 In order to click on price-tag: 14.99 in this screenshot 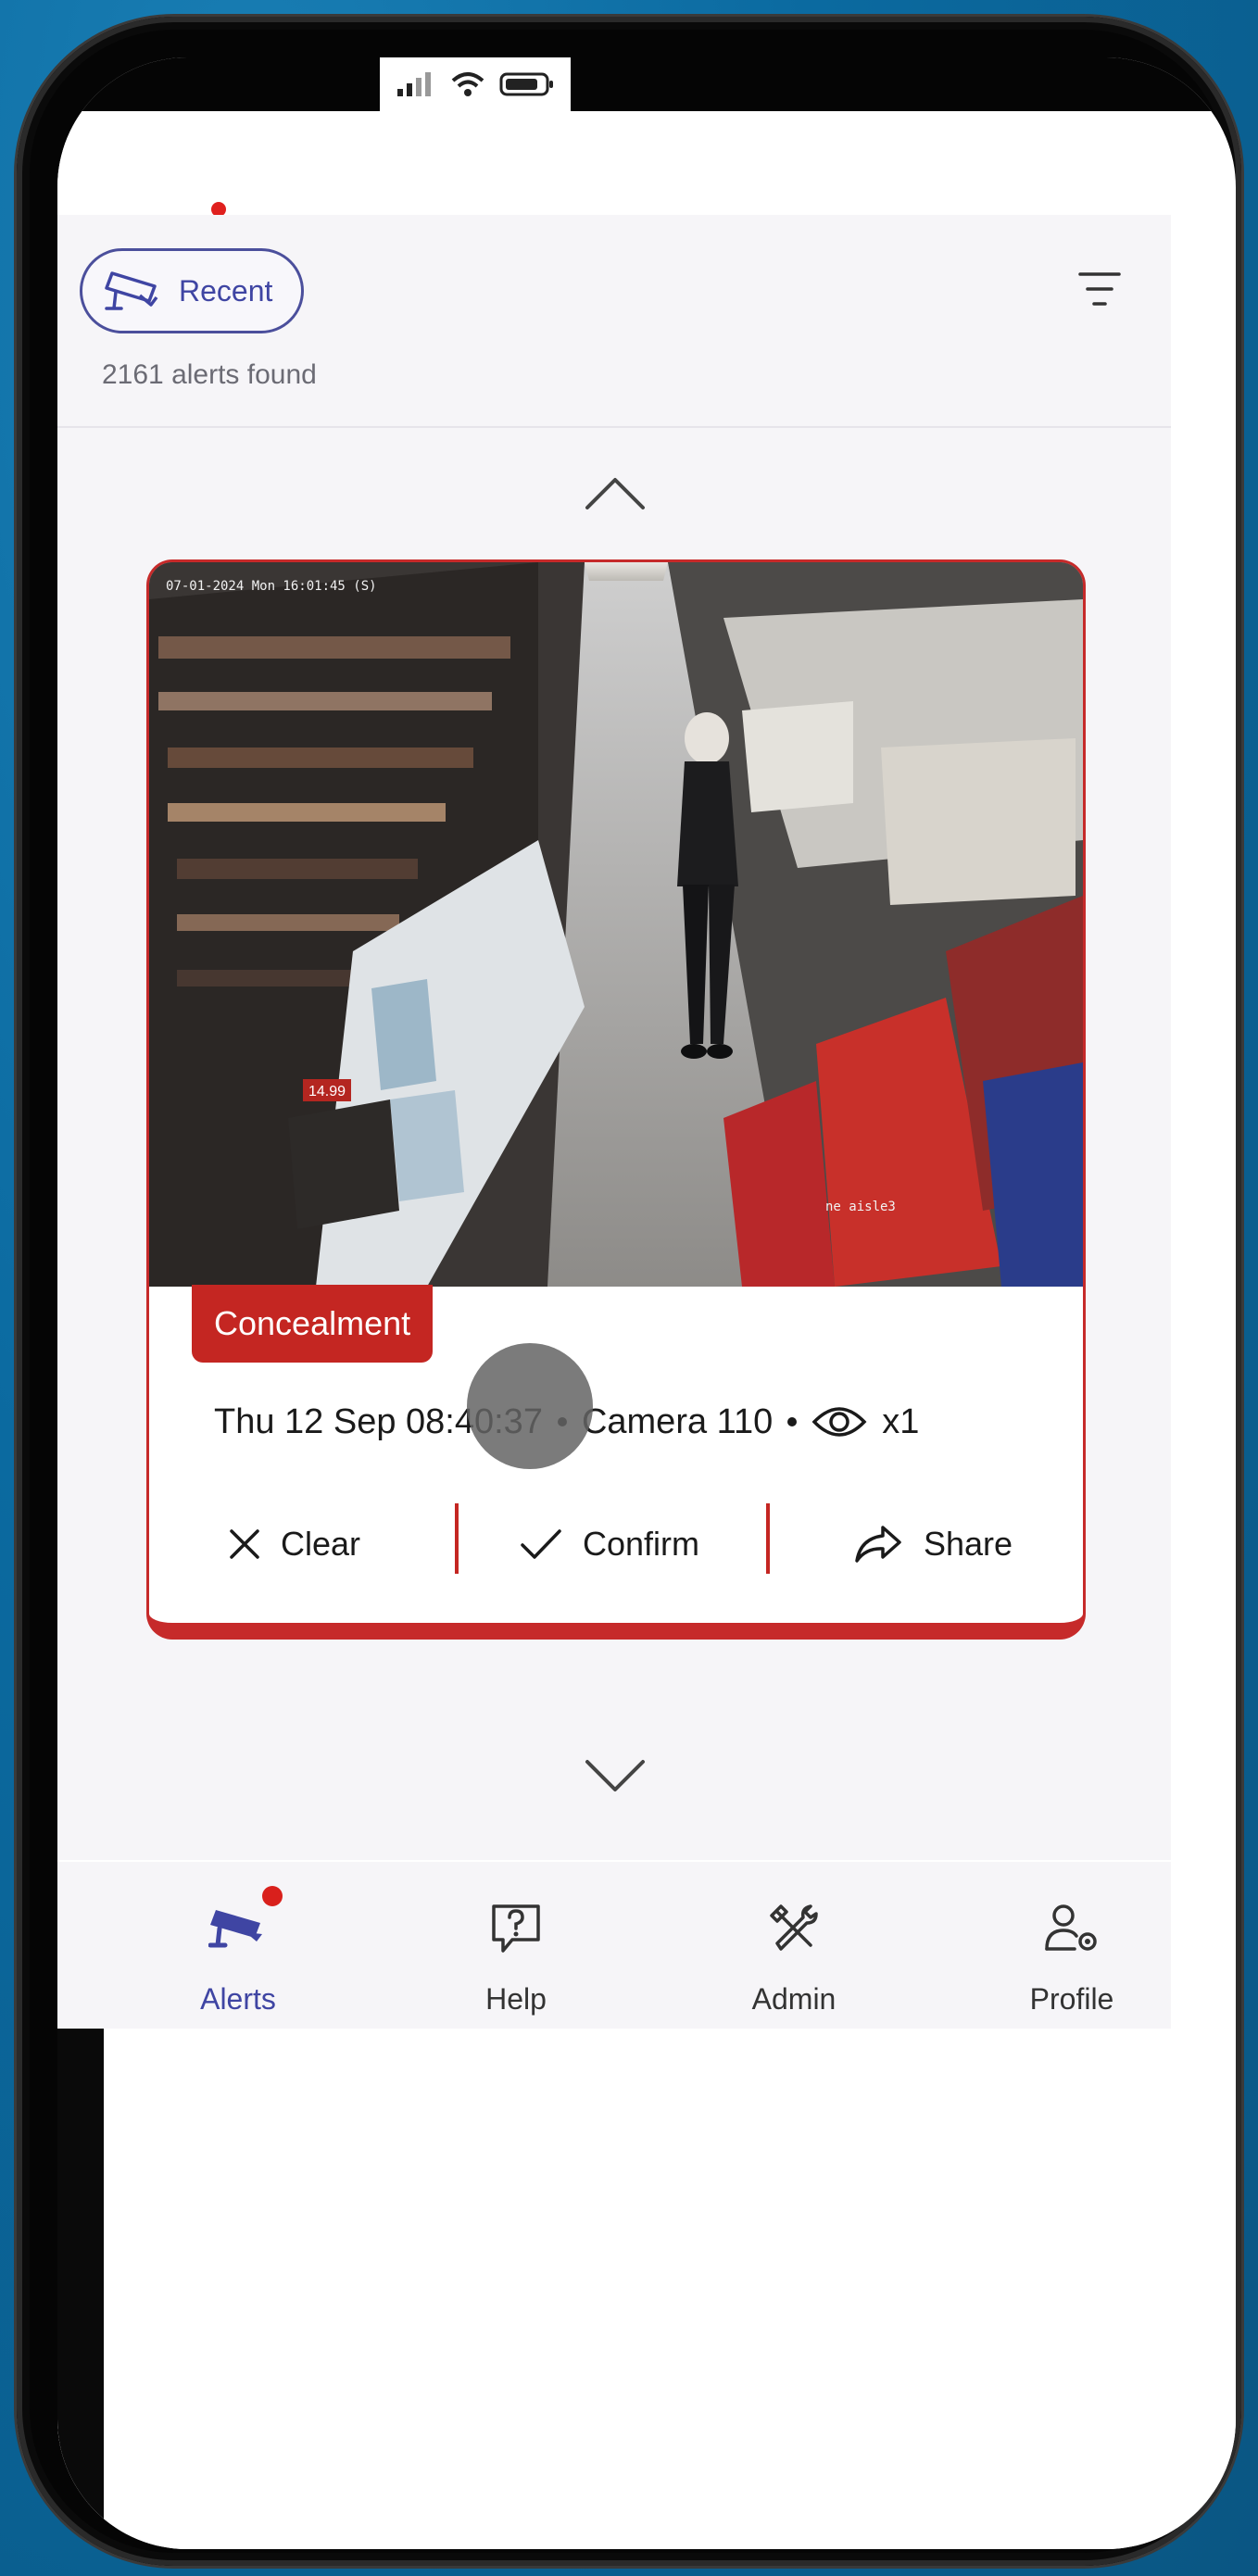, I will do `click(327, 1092)`.